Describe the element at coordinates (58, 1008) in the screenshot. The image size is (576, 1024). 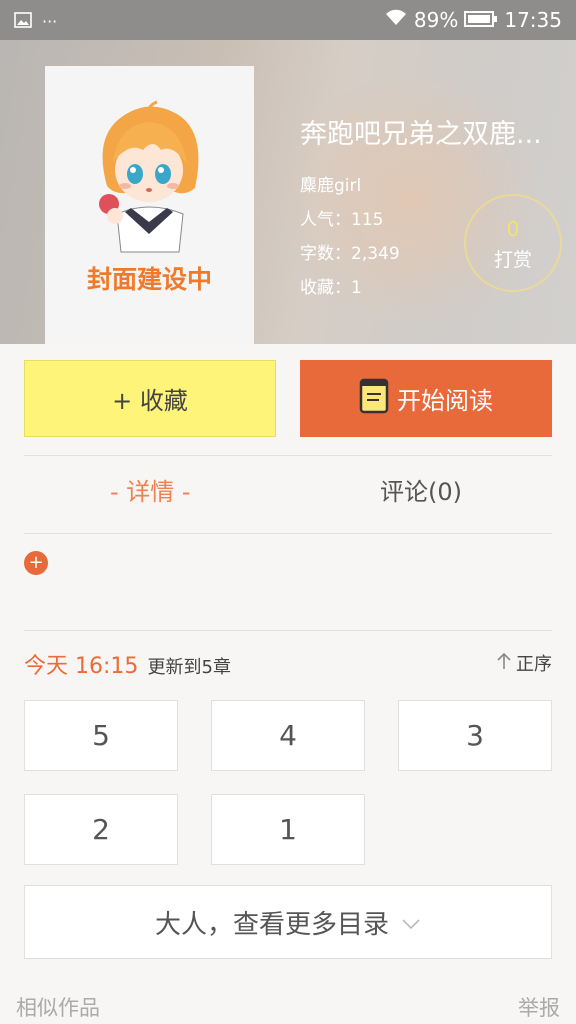
I see `similar-works-heading: 相似作品` at that location.